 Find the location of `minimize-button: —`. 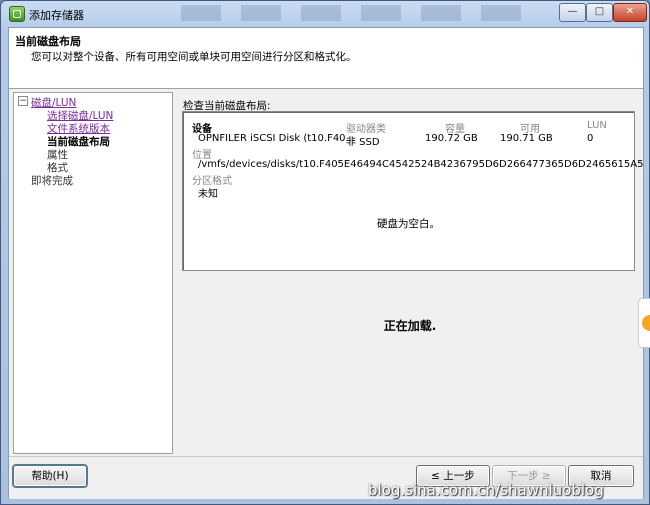

minimize-button: — is located at coordinates (572, 12).